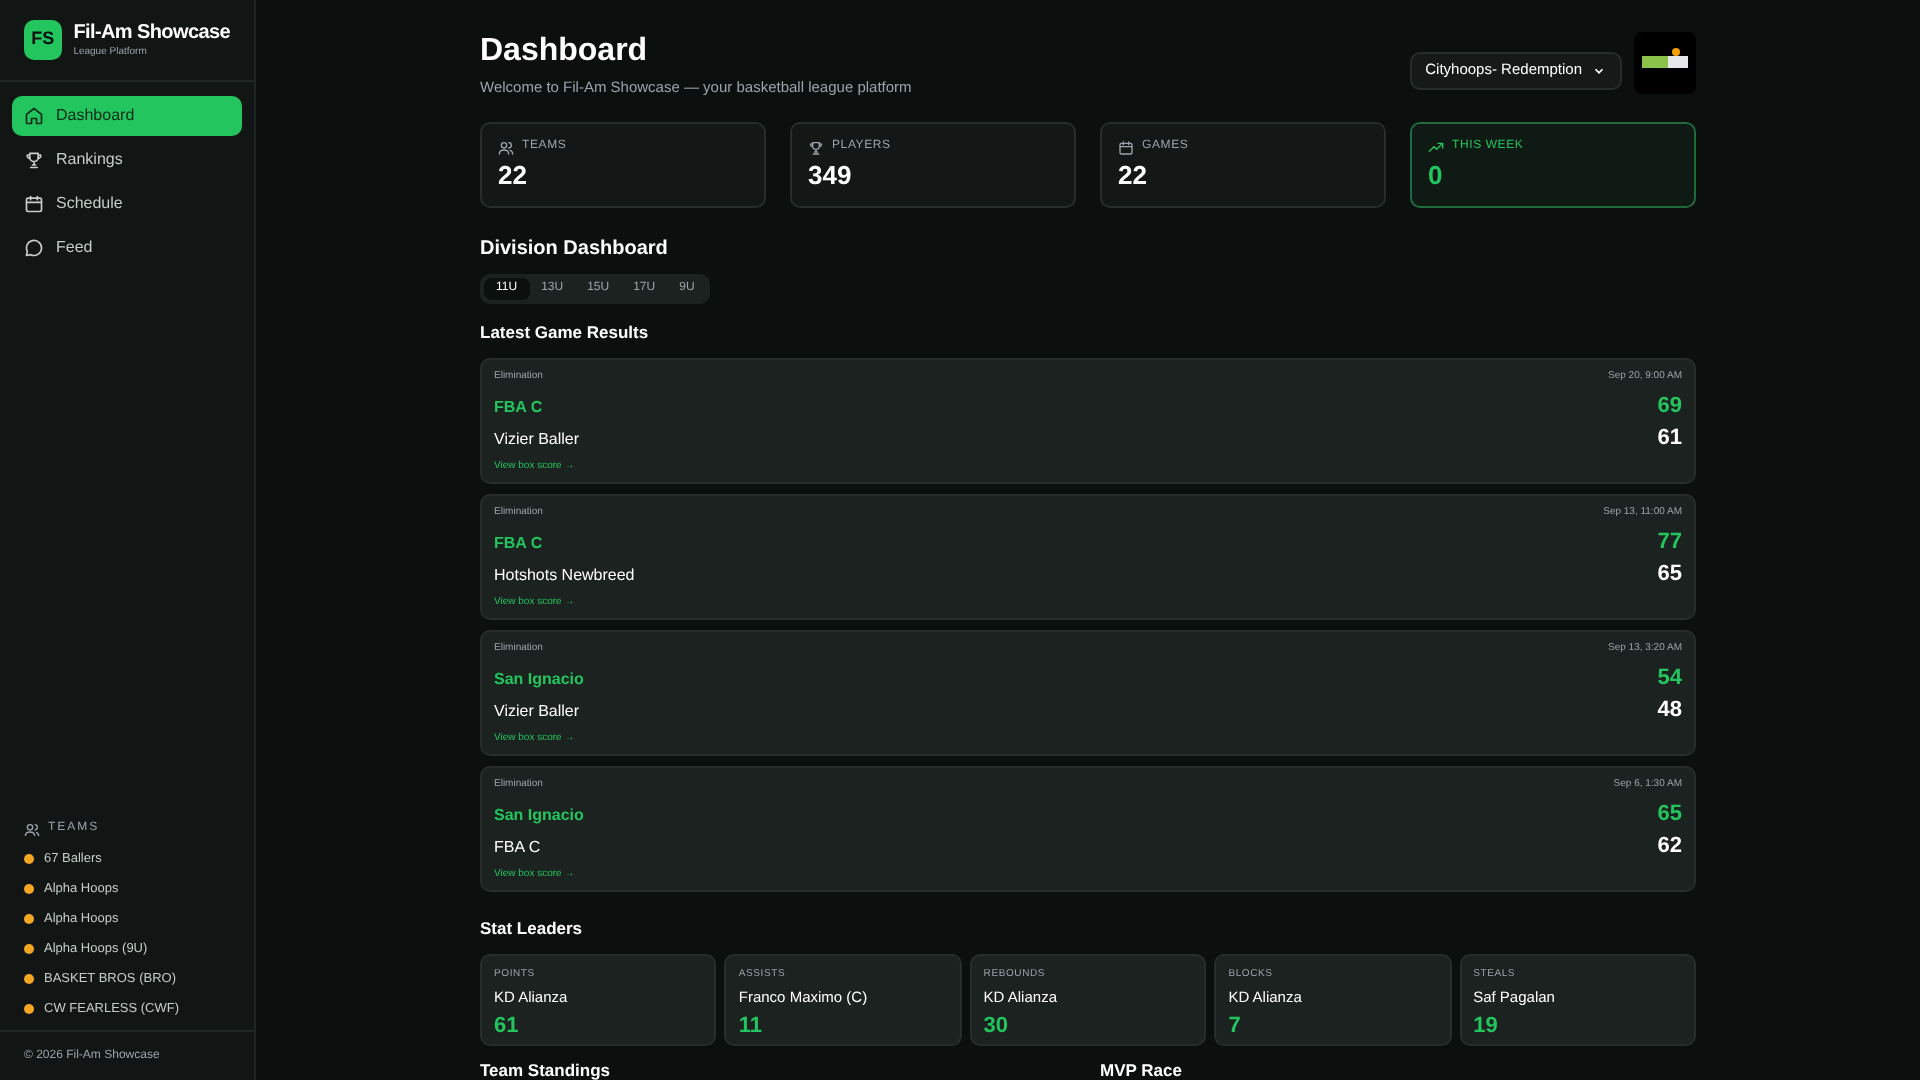 Image resolution: width=1920 pixels, height=1080 pixels. What do you see at coordinates (565, 333) in the screenshot?
I see `section-heading: Latest Game Results` at bounding box center [565, 333].